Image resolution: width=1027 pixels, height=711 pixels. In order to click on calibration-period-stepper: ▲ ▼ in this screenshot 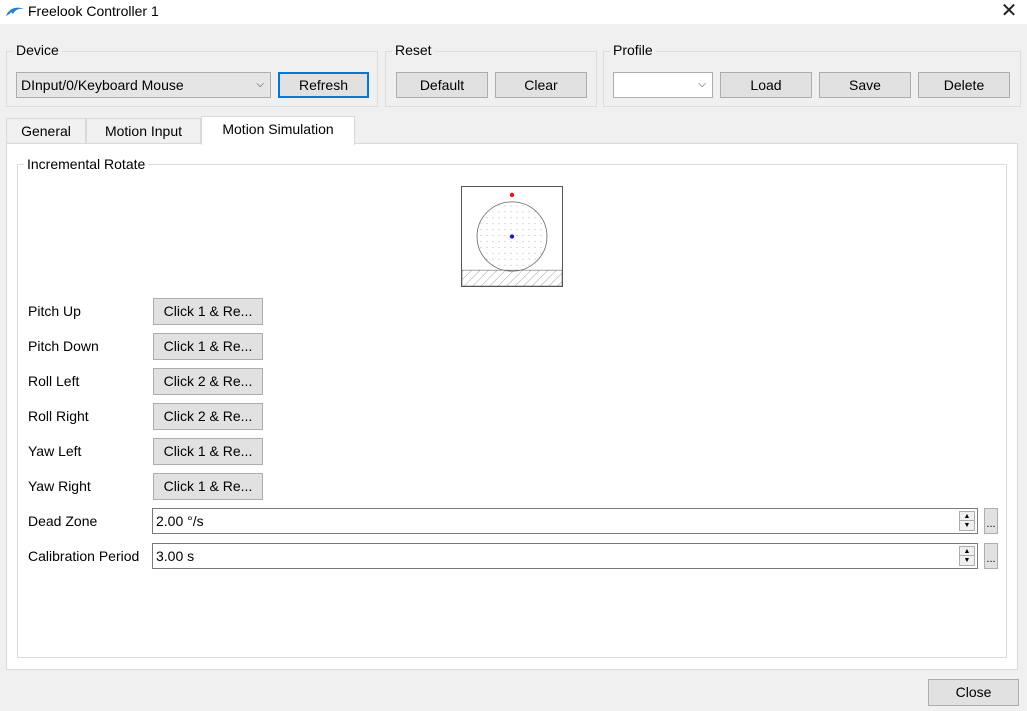, I will do `click(967, 556)`.